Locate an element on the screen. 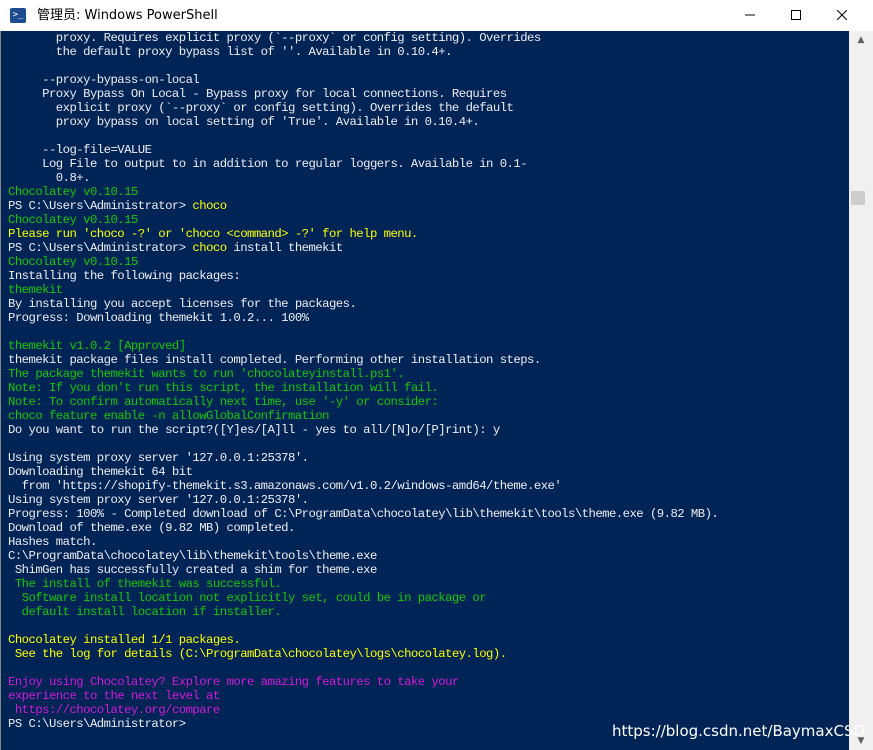 This screenshot has height=750, width=873. powershell-icon: >_ is located at coordinates (18, 15).